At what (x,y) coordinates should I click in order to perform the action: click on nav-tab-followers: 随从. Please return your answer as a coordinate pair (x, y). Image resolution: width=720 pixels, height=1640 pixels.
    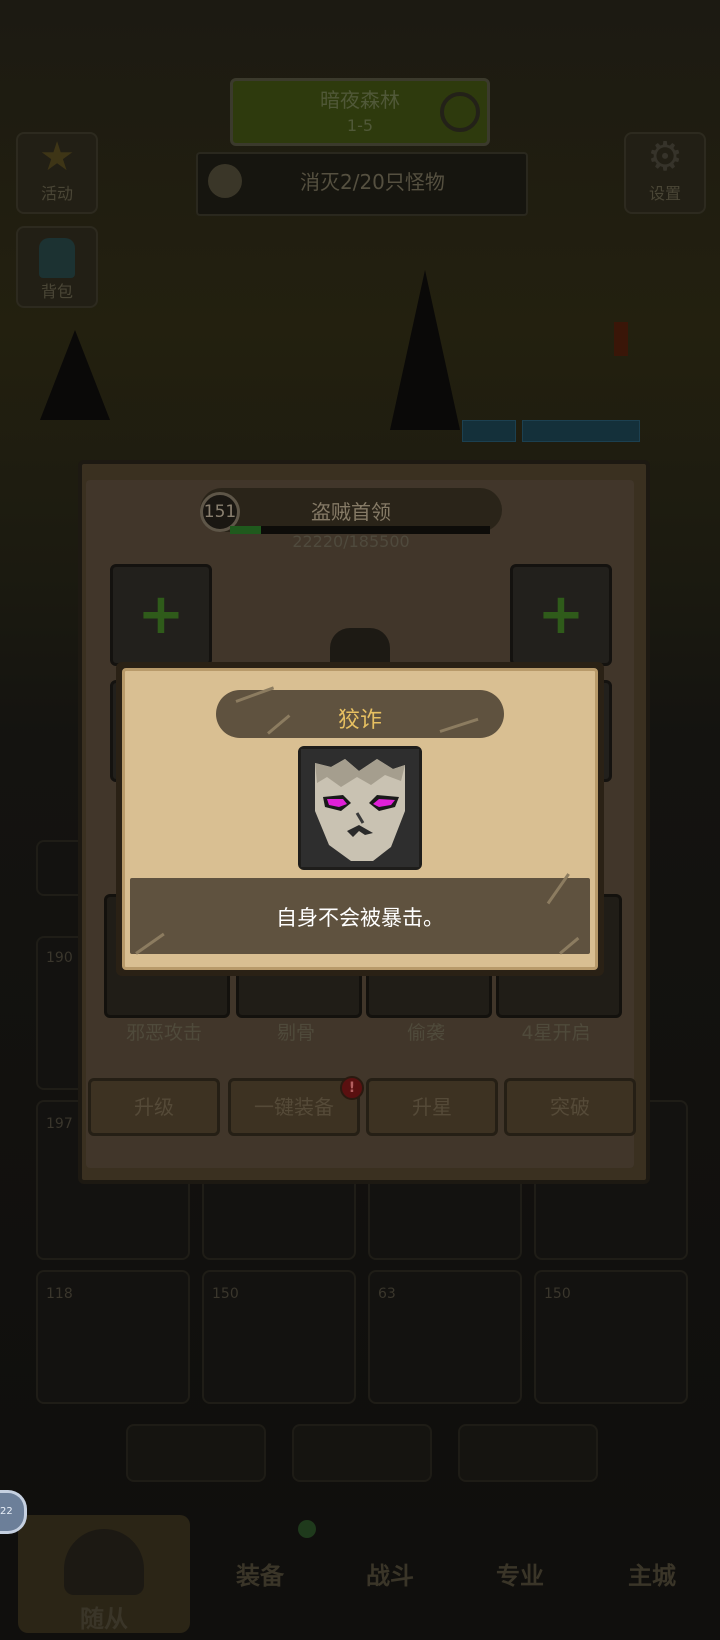
    Looking at the image, I should click on (104, 1574).